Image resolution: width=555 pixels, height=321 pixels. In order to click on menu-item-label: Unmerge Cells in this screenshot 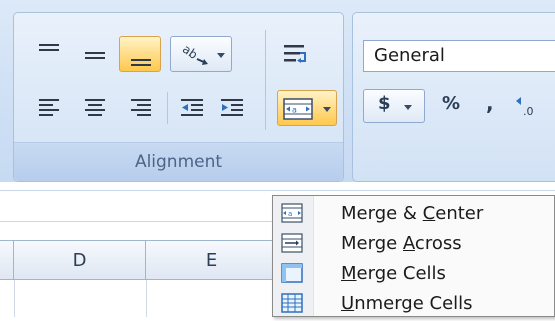, I will do `click(407, 303)`.